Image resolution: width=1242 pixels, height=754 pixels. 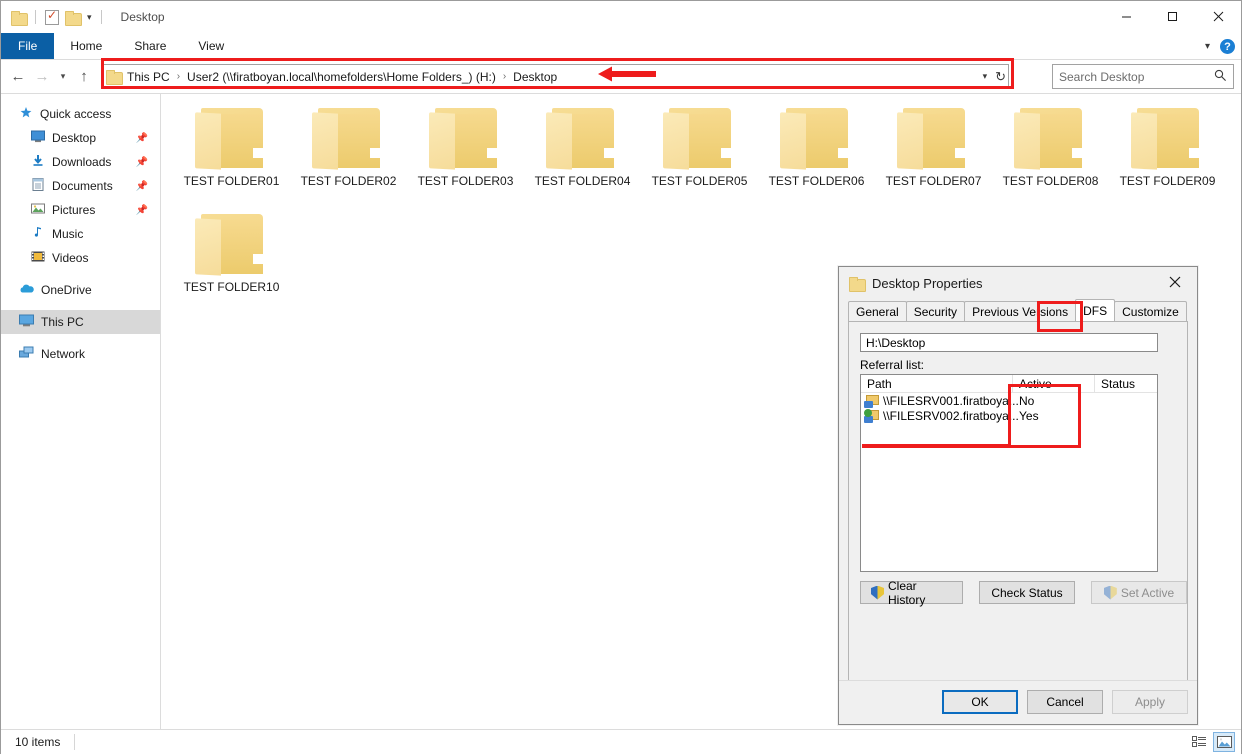 What do you see at coordinates (980, 702) in the screenshot?
I see `ok-button: OK` at bounding box center [980, 702].